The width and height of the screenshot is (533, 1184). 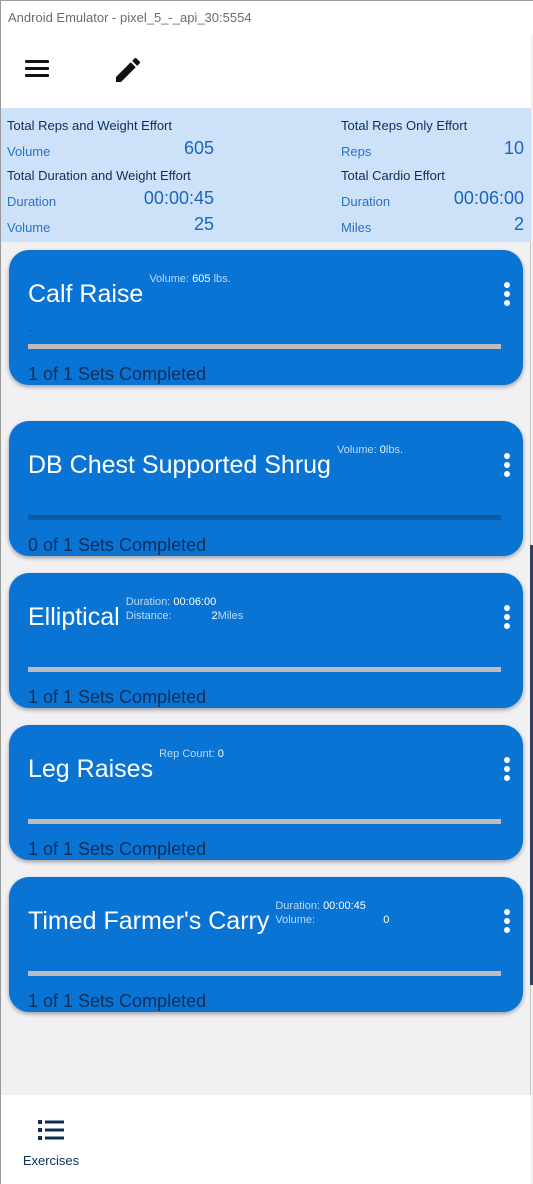 I want to click on exercise-meta: Volume: 605 lbs., so click(x=189, y=279).